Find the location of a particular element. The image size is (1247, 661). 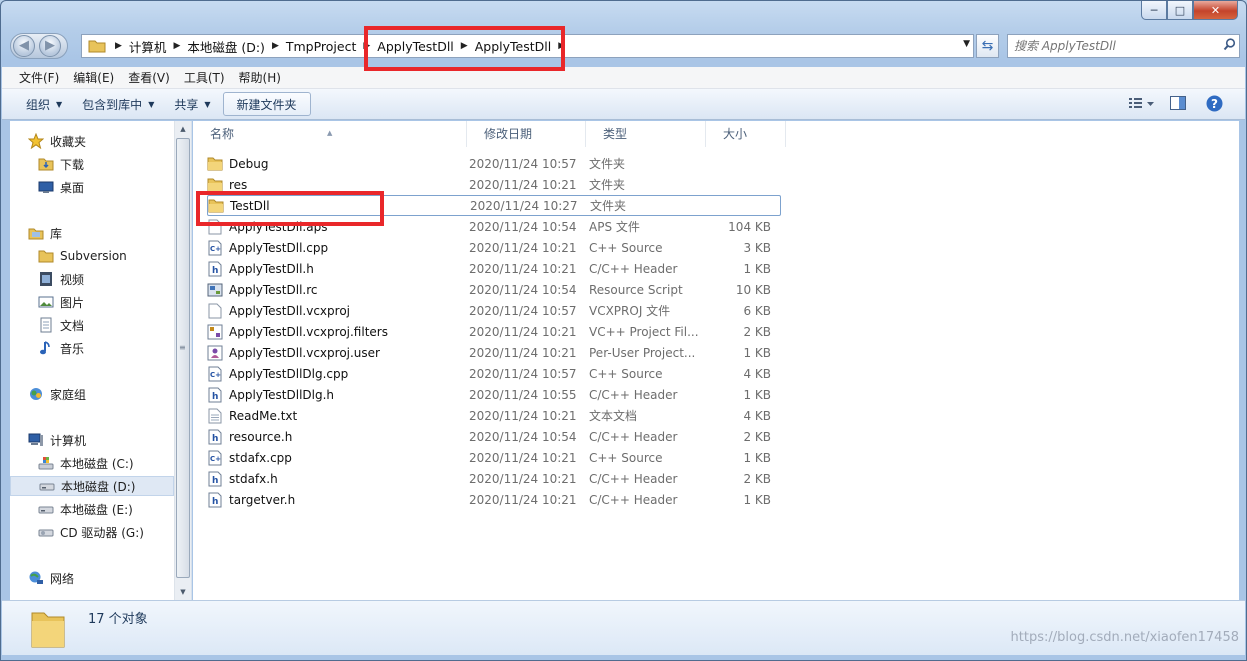

sidebar-item-drive-d: 本地磁盘 (D:) is located at coordinates (92, 486).